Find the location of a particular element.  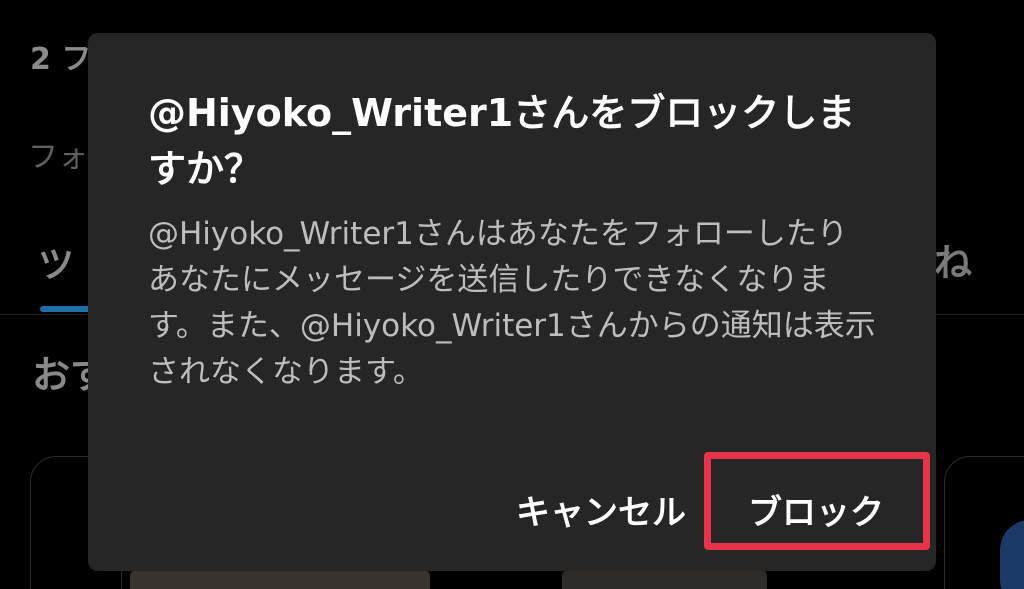

cancel-button: キャンセル is located at coordinates (591, 509).